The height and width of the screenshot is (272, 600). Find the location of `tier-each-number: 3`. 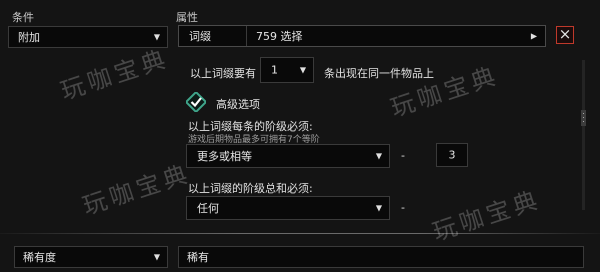

tier-each-number: 3 is located at coordinates (452, 155).